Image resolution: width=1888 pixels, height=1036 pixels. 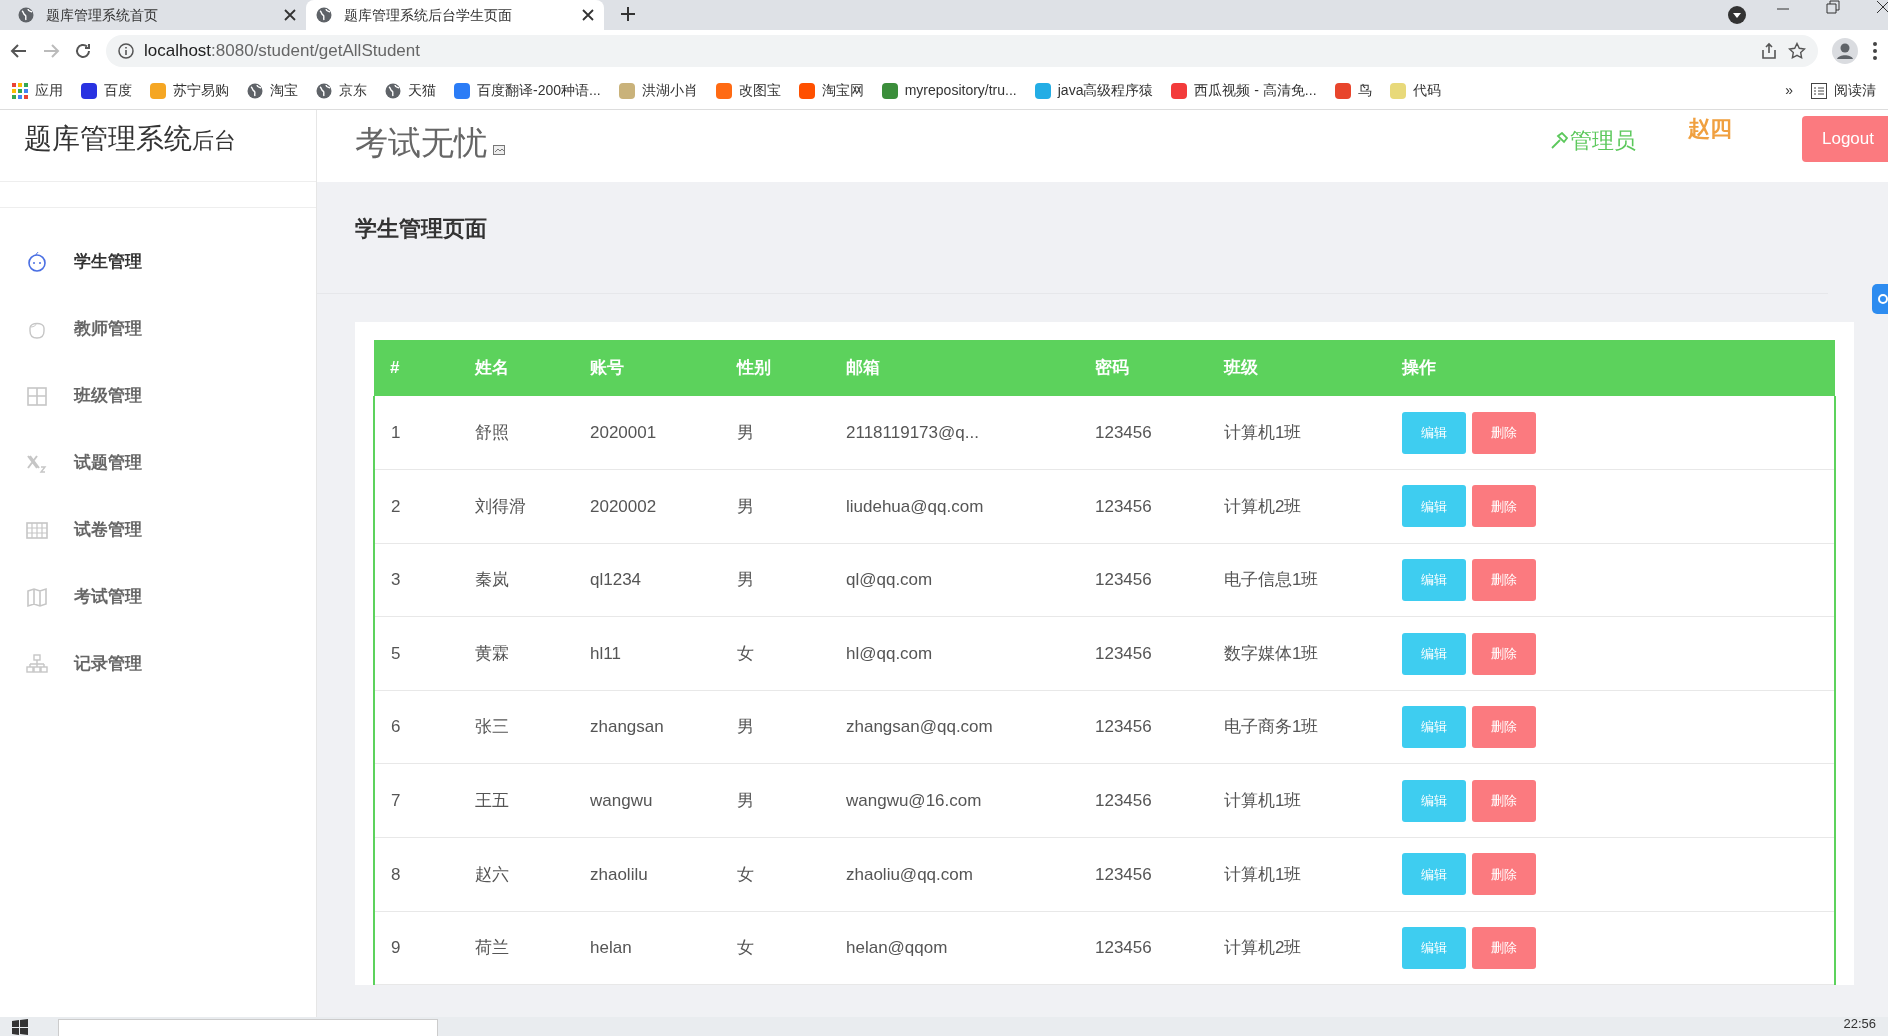 I want to click on table-cell: 1, so click(x=416, y=433).